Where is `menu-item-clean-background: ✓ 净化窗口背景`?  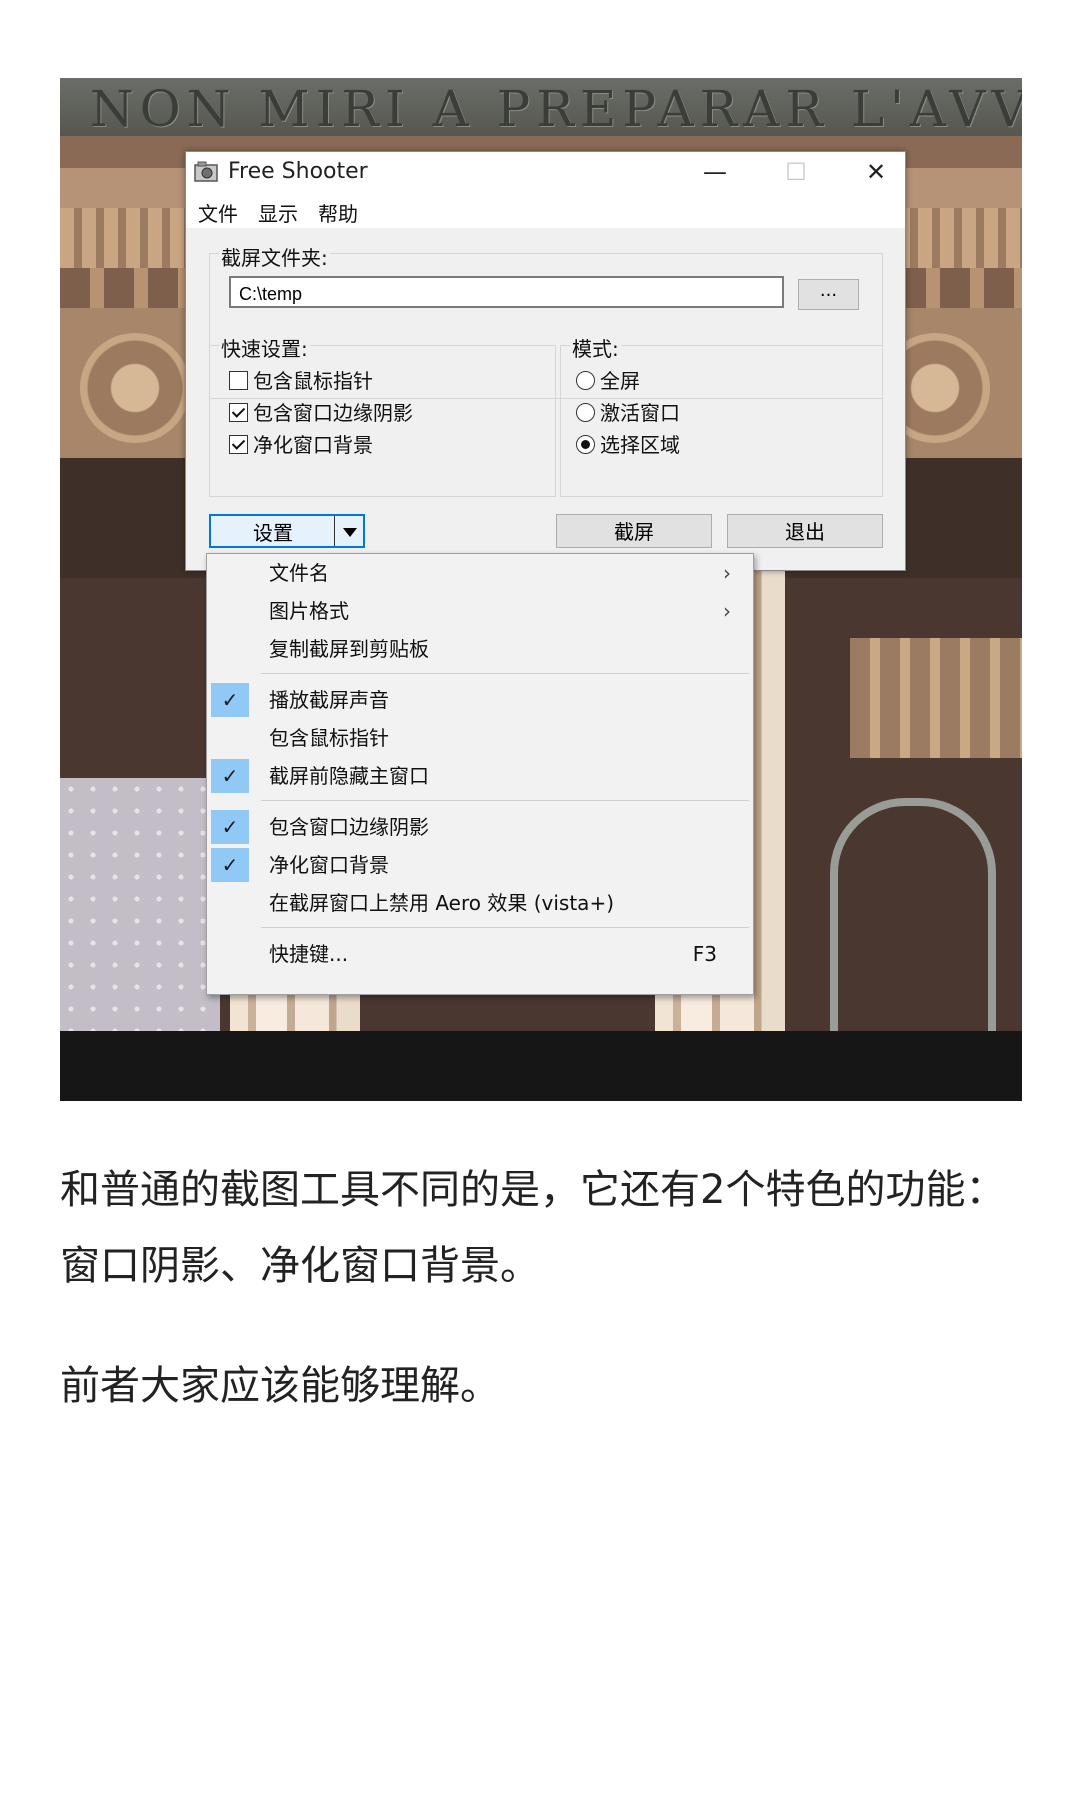
menu-item-clean-background: ✓ 净化窗口背景 is located at coordinates (480, 865).